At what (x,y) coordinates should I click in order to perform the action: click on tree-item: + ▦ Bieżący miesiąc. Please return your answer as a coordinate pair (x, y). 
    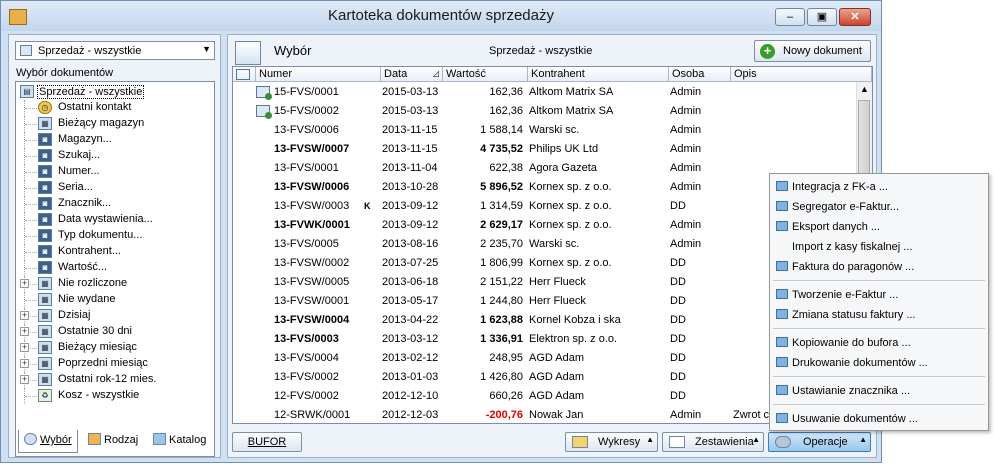
    Looking at the image, I should click on (115, 348).